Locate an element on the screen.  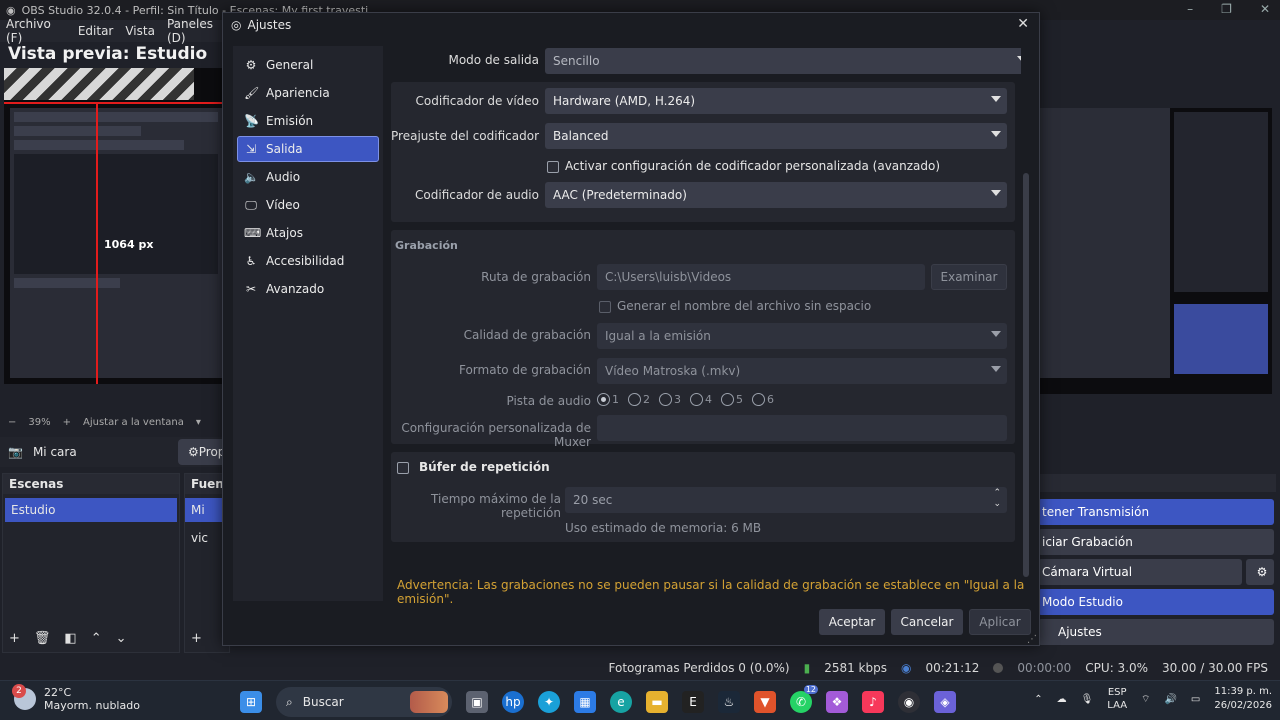
zoom-in-icon: + is located at coordinates (67, 422).